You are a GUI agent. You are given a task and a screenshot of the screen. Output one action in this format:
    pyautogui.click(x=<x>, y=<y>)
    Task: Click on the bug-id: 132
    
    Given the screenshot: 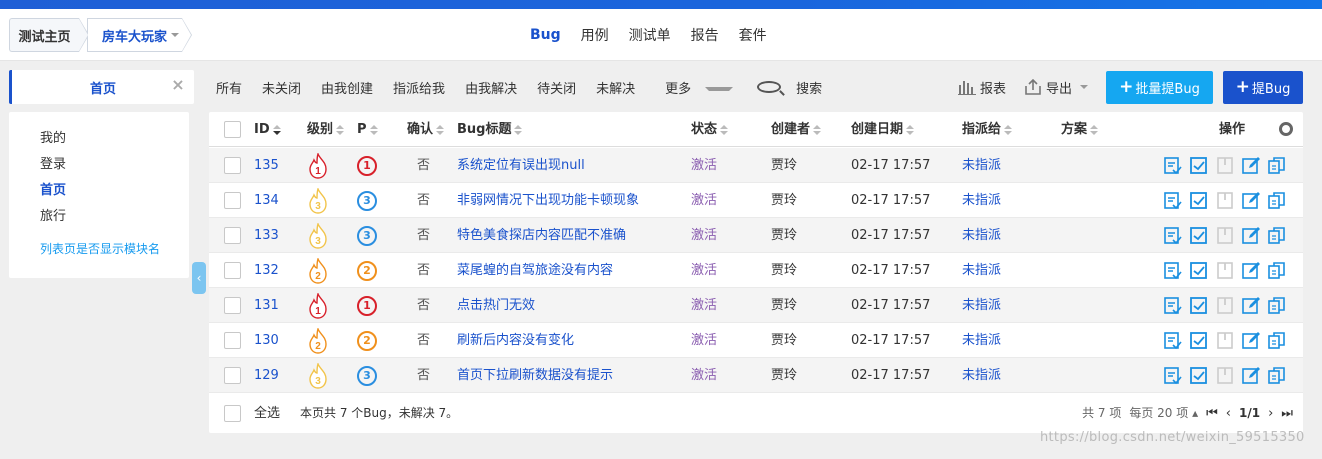 What is the action you would take?
    pyautogui.click(x=266, y=270)
    